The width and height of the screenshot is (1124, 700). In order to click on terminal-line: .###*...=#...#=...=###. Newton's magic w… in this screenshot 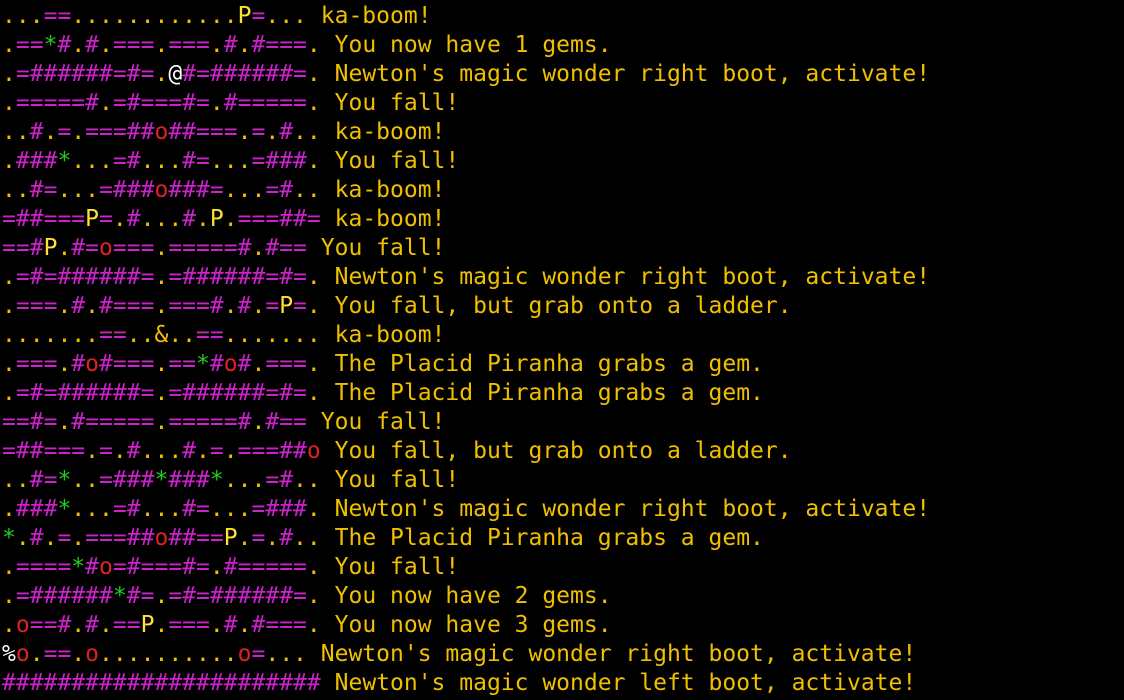, I will do `click(466, 509)`.